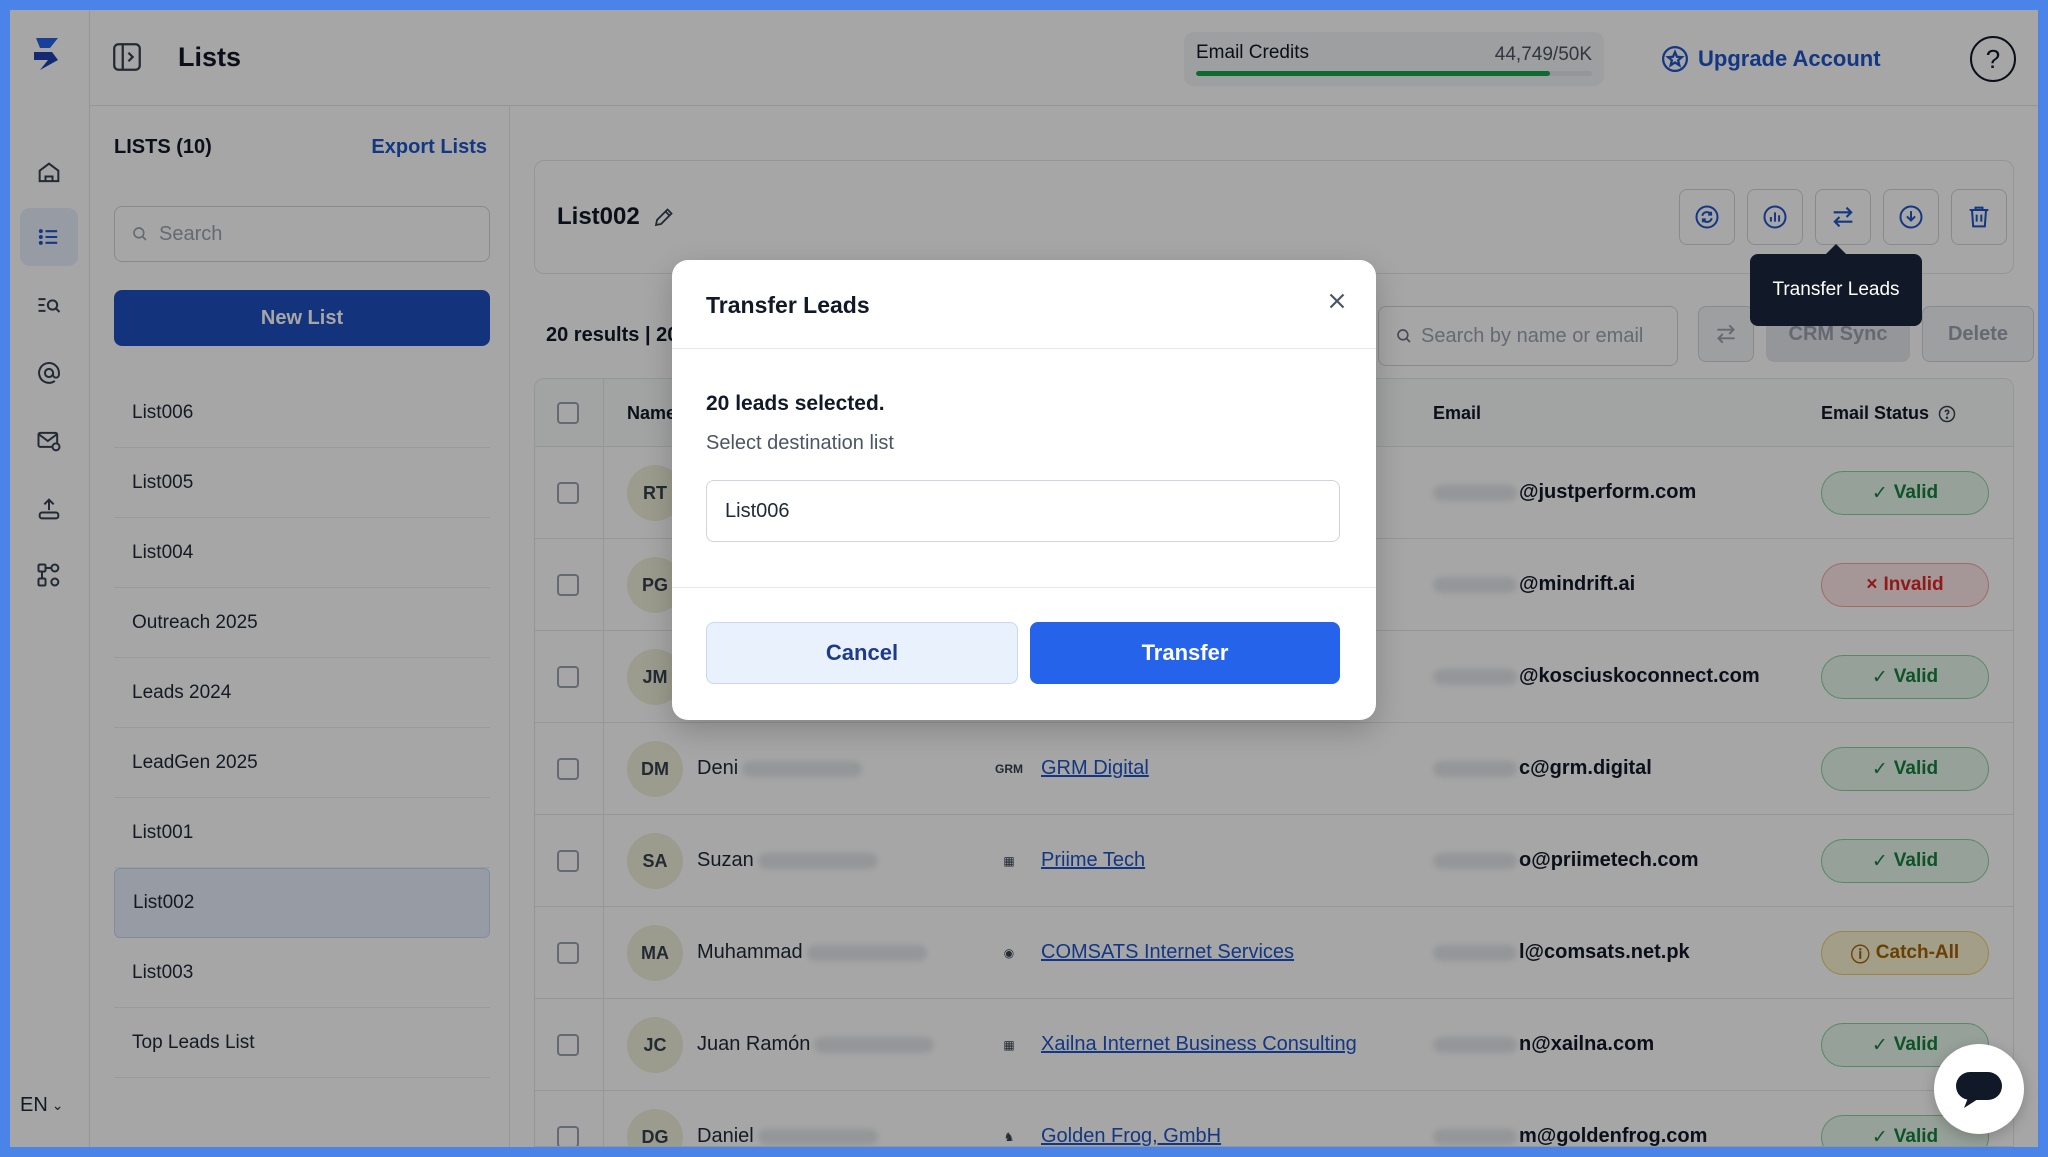 Image resolution: width=2048 pixels, height=1157 pixels. I want to click on modal-title: Transfer Leads, so click(788, 305).